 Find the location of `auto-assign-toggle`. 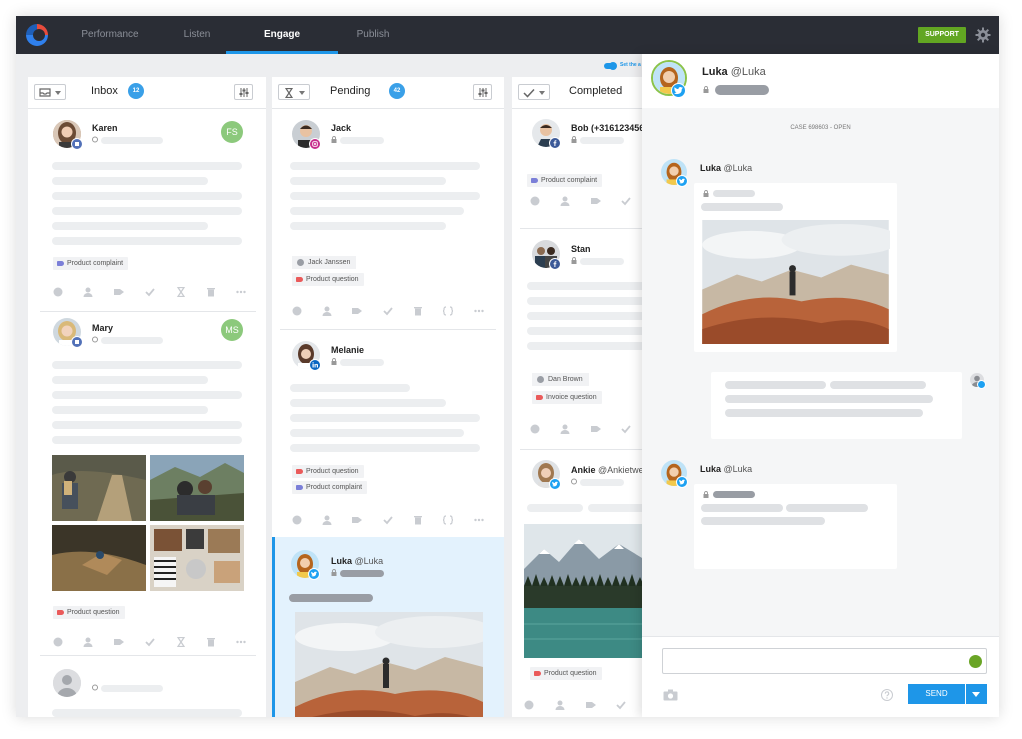

auto-assign-toggle is located at coordinates (610, 66).